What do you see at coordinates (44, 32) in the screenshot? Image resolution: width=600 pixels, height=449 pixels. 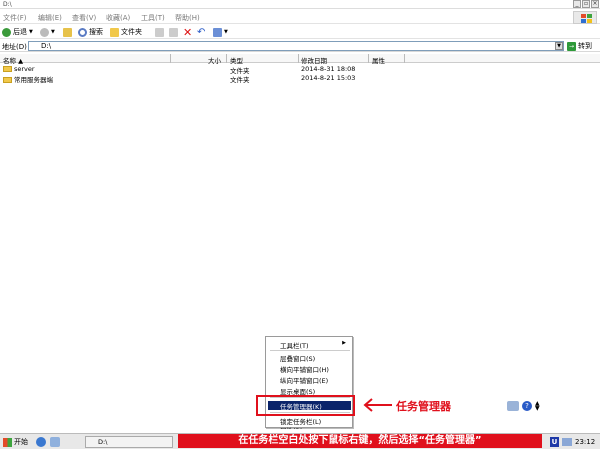 I see `forward-arrow-icon` at bounding box center [44, 32].